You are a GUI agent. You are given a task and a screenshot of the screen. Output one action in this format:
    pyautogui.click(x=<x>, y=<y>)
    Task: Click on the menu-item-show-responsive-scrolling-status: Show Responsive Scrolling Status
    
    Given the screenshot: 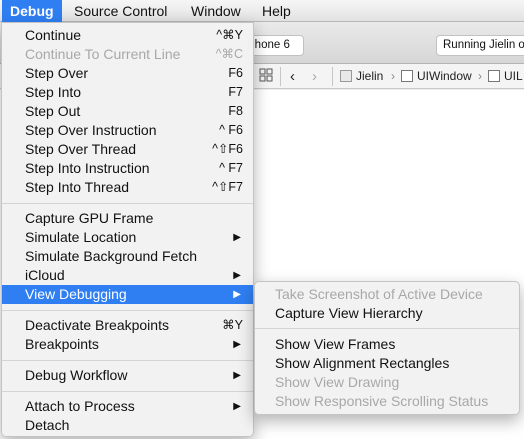 What is the action you would take?
    pyautogui.click(x=382, y=401)
    